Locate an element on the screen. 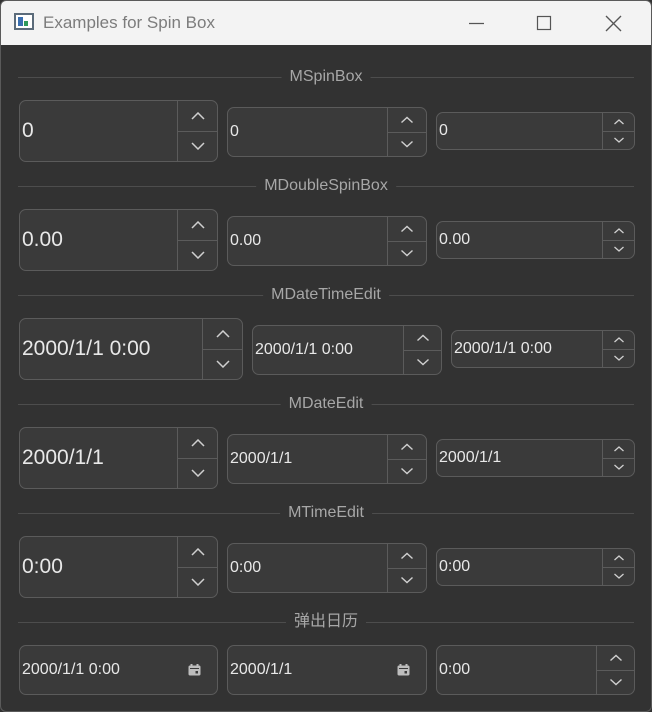 The width and height of the screenshot is (652, 712). date-edit-medium: 2000/1/1 is located at coordinates (327, 459).